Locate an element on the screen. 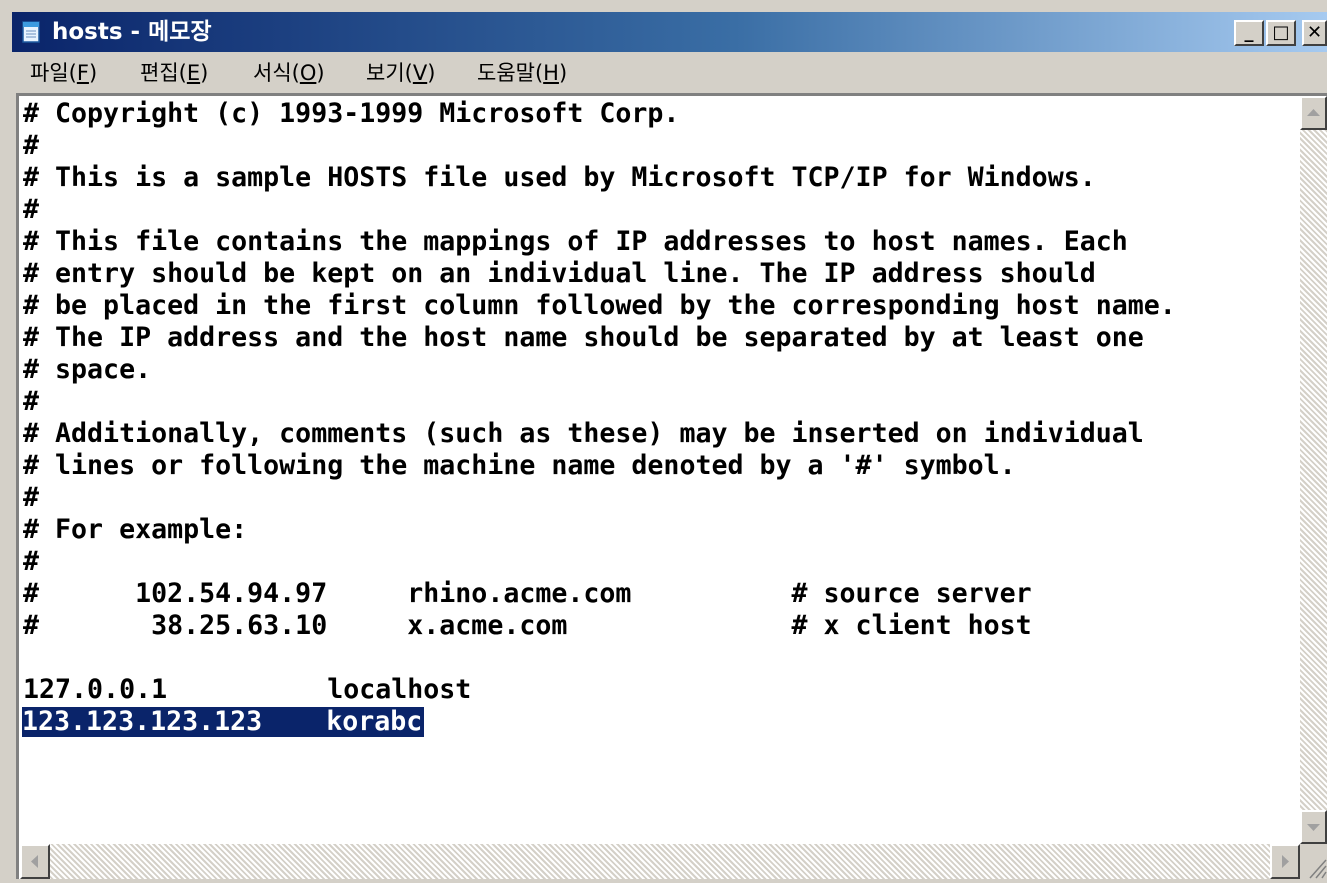  scroll-down-arrow-icon is located at coordinates (1313, 827).